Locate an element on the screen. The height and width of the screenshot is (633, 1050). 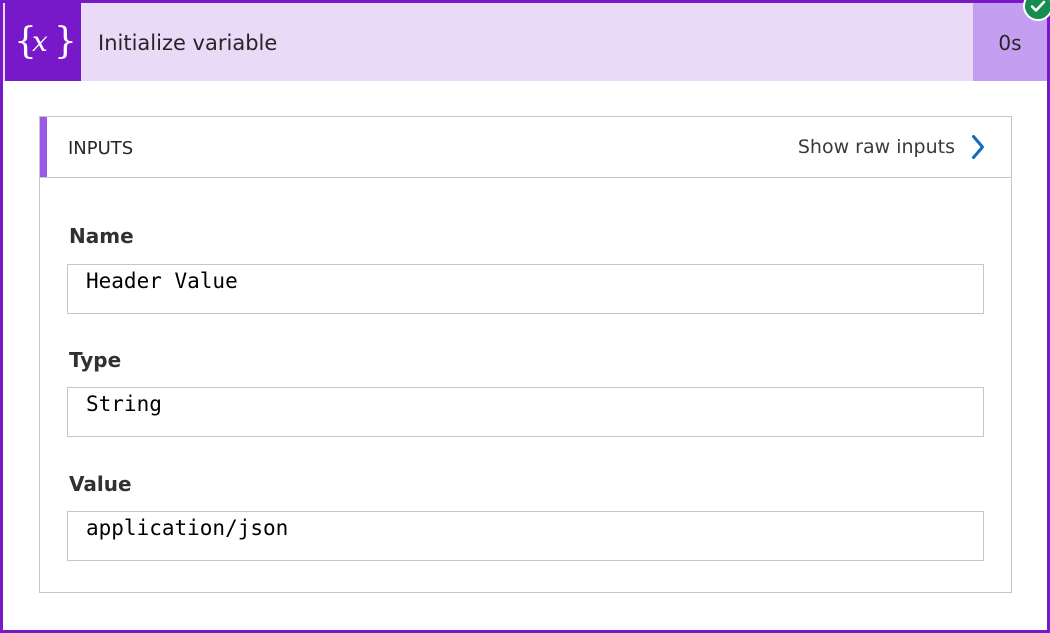
value-field-label: Value is located at coordinates (100, 484).